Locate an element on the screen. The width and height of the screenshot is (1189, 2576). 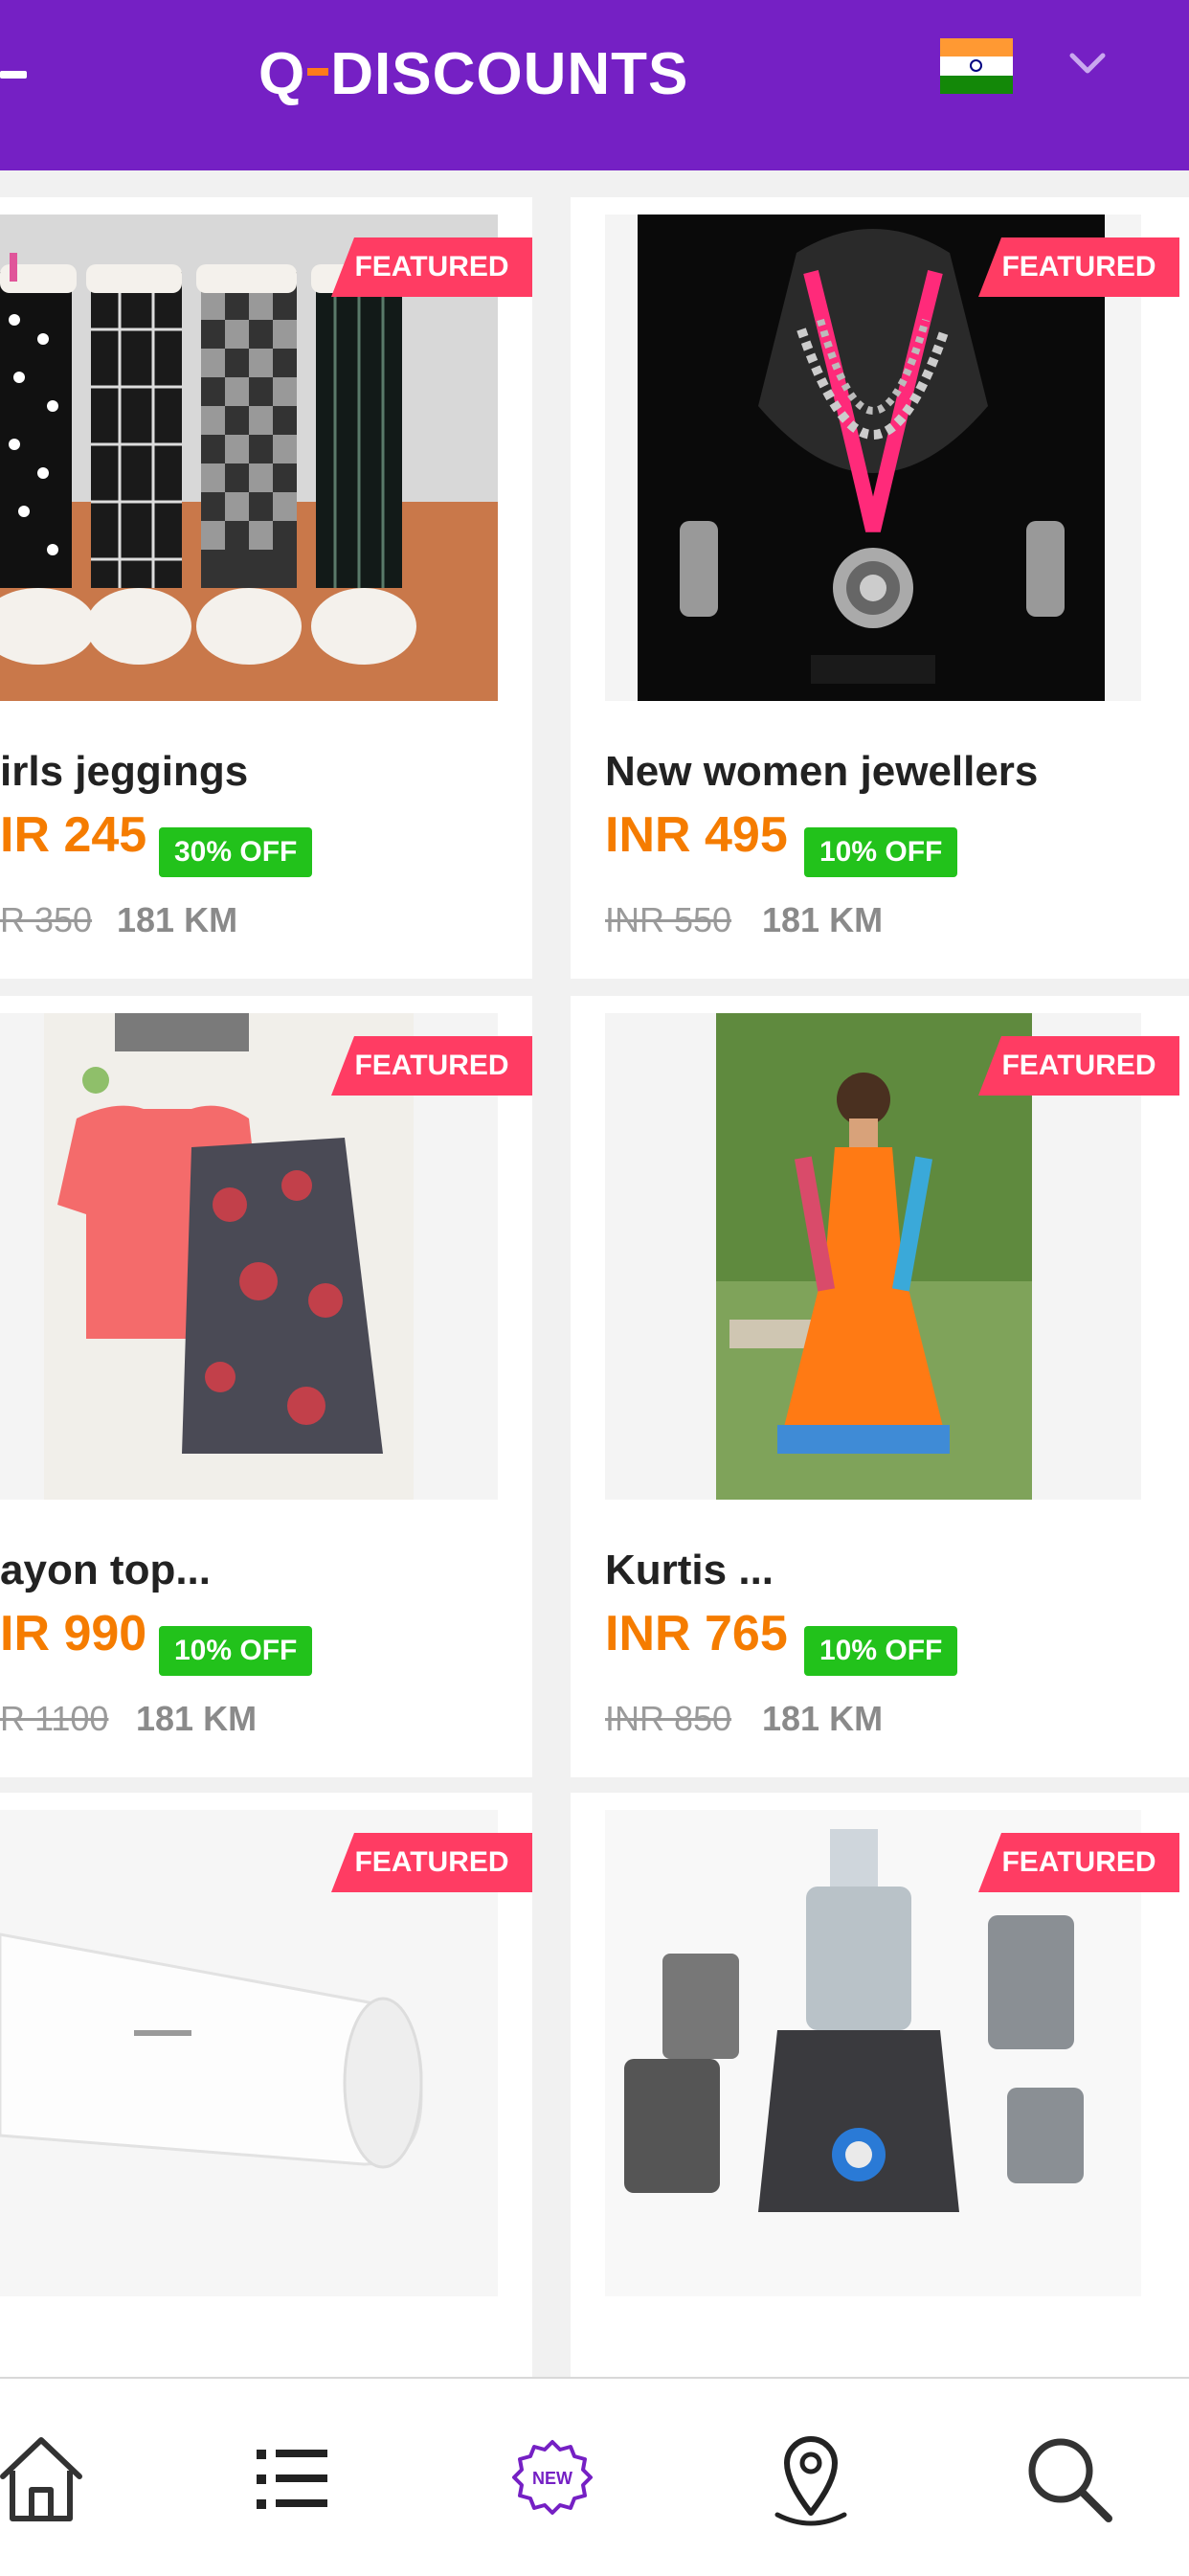
brand-logo: Q DISCOUNTS is located at coordinates (478, 75).